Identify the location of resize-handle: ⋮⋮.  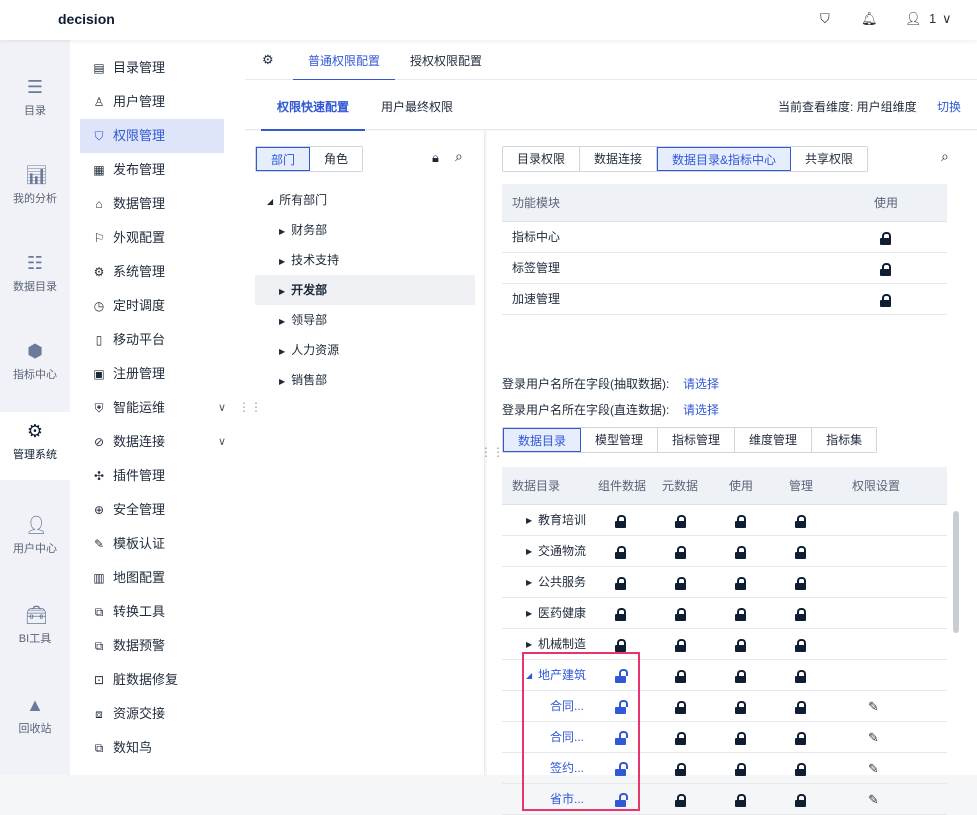
(492, 452).